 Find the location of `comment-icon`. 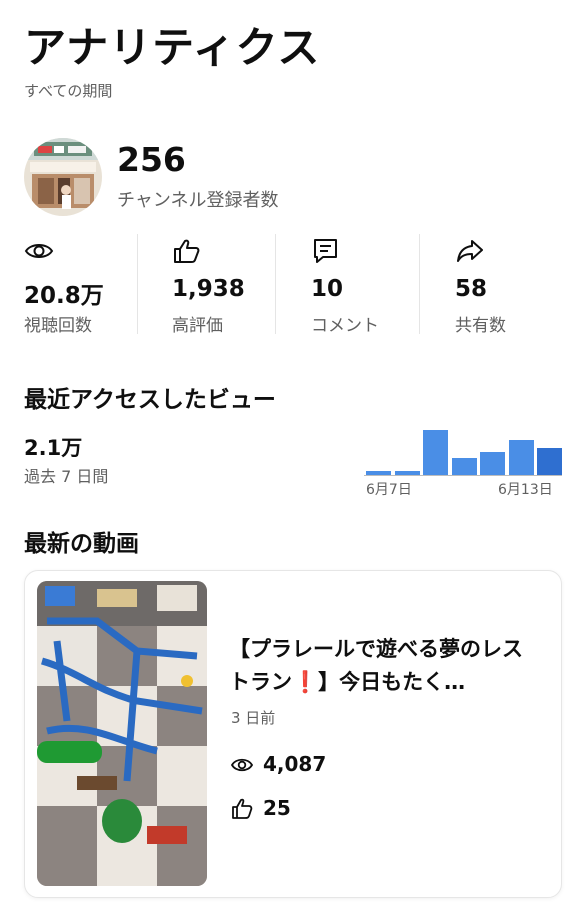

comment-icon is located at coordinates (326, 251).